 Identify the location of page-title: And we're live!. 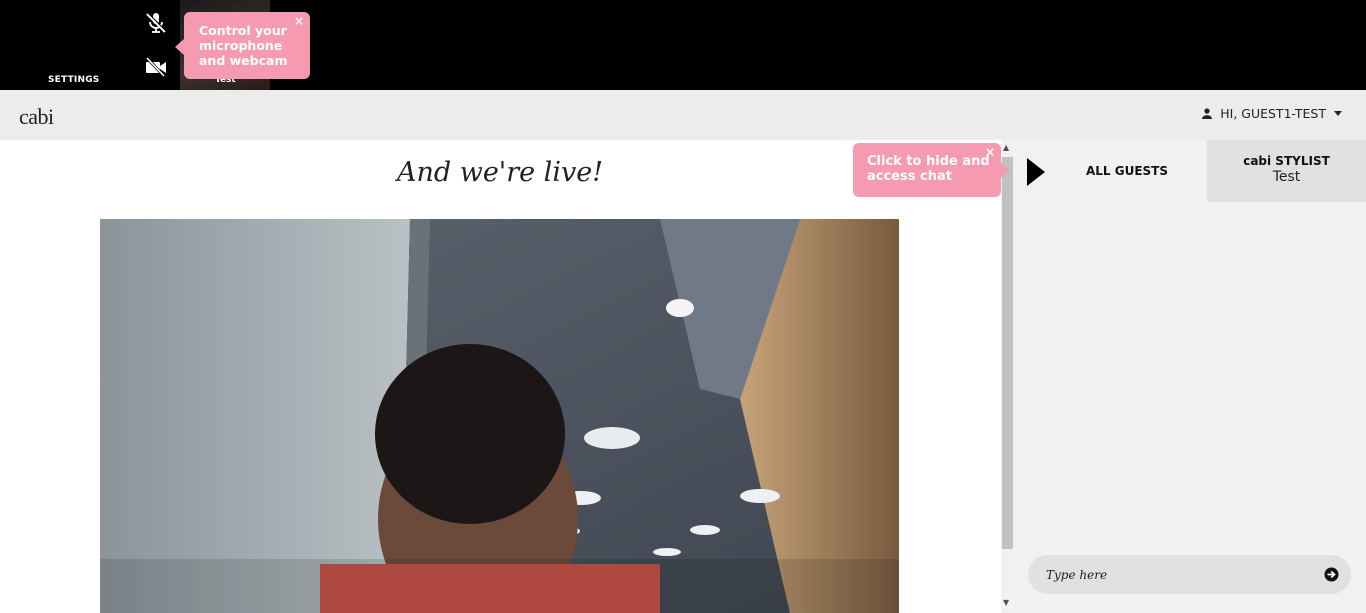
(500, 172).